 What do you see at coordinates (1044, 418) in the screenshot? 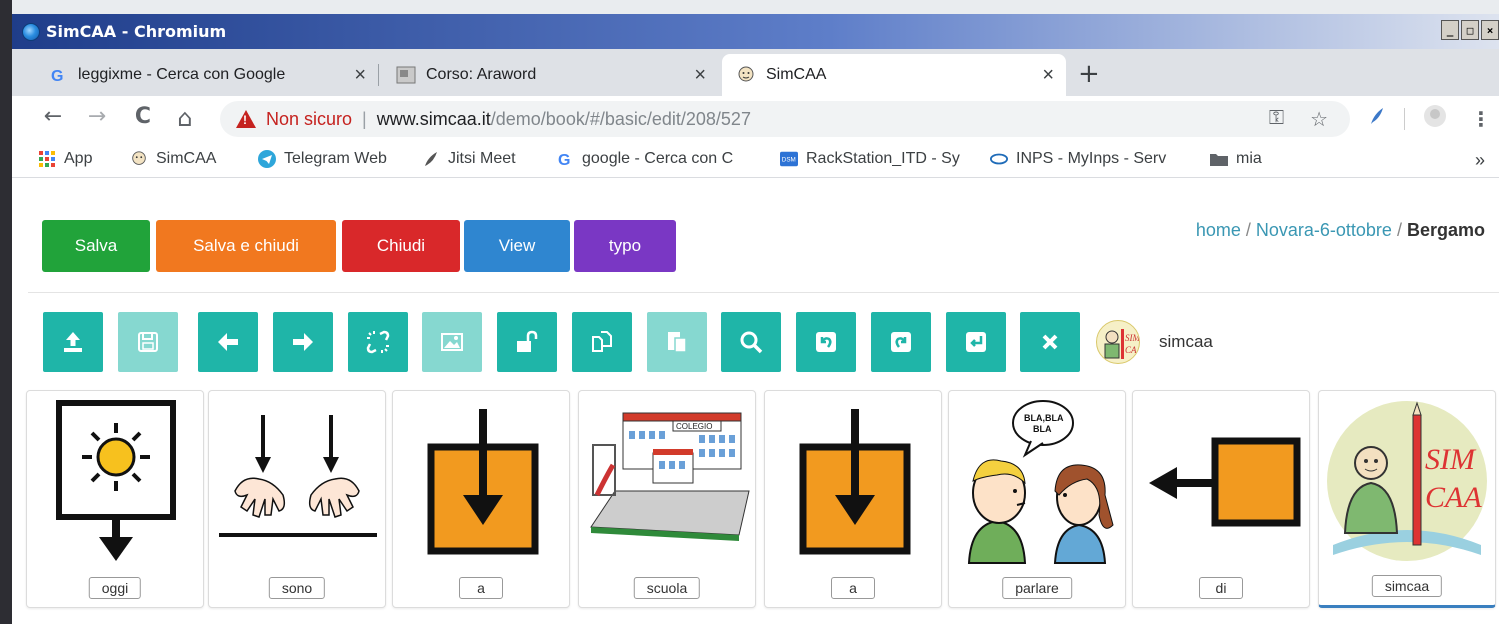
I see `speech-bubble-text: BLA,BLA` at bounding box center [1044, 418].